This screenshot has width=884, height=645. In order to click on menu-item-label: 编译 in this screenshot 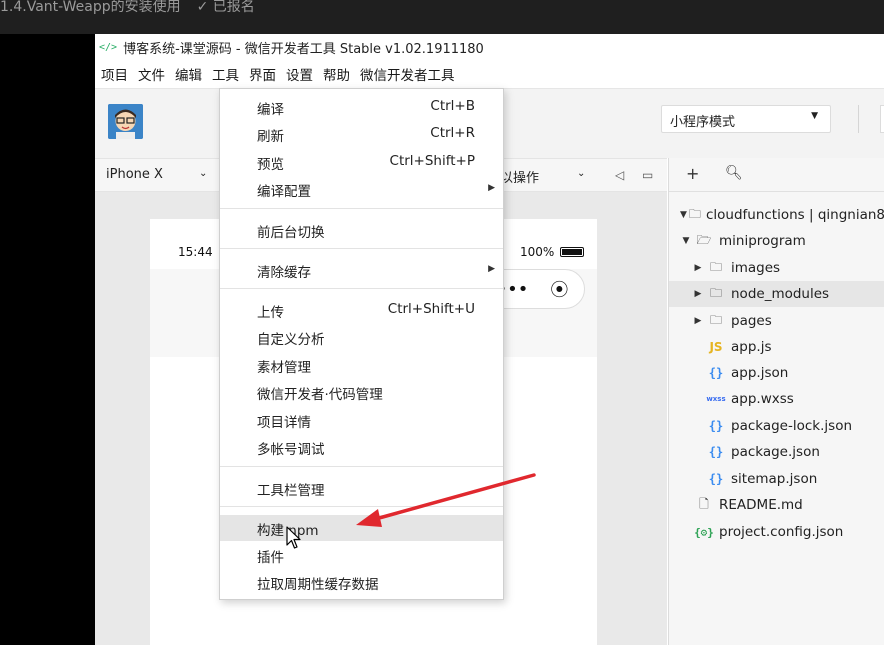, I will do `click(270, 110)`.